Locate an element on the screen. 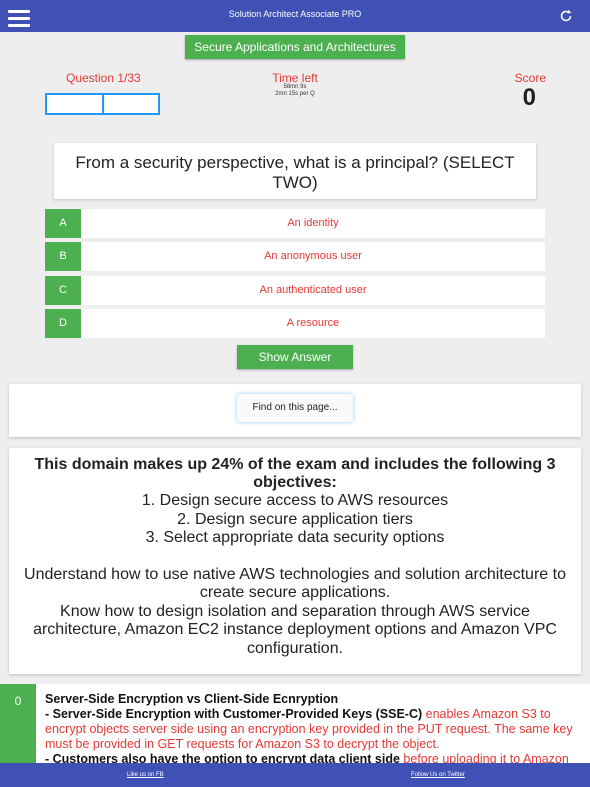 This screenshot has width=590, height=787. objective-item: 2. Design secure application tiers is located at coordinates (295, 519).